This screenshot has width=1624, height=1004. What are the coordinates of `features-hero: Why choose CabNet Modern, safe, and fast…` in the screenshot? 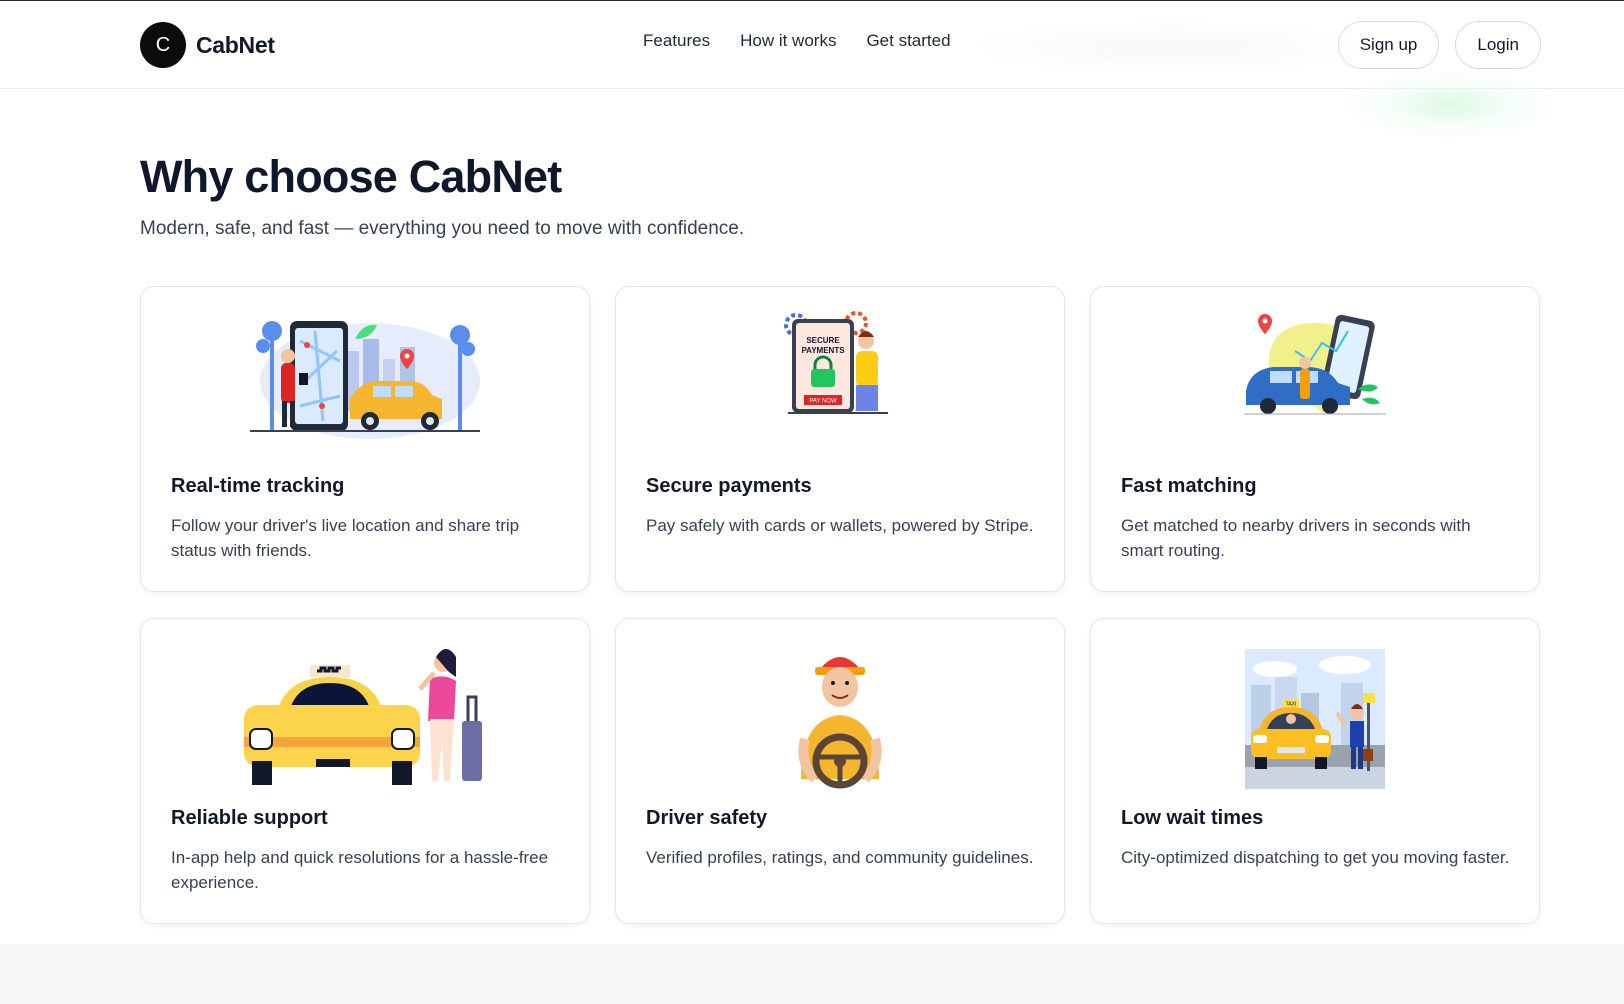 It's located at (442, 195).